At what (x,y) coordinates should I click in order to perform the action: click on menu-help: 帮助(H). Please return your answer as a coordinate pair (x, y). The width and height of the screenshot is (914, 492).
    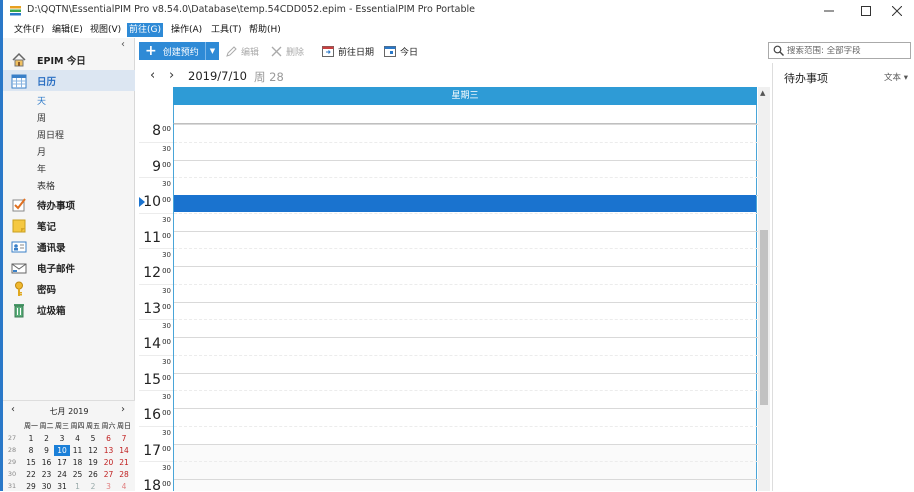
    Looking at the image, I should click on (265, 30).